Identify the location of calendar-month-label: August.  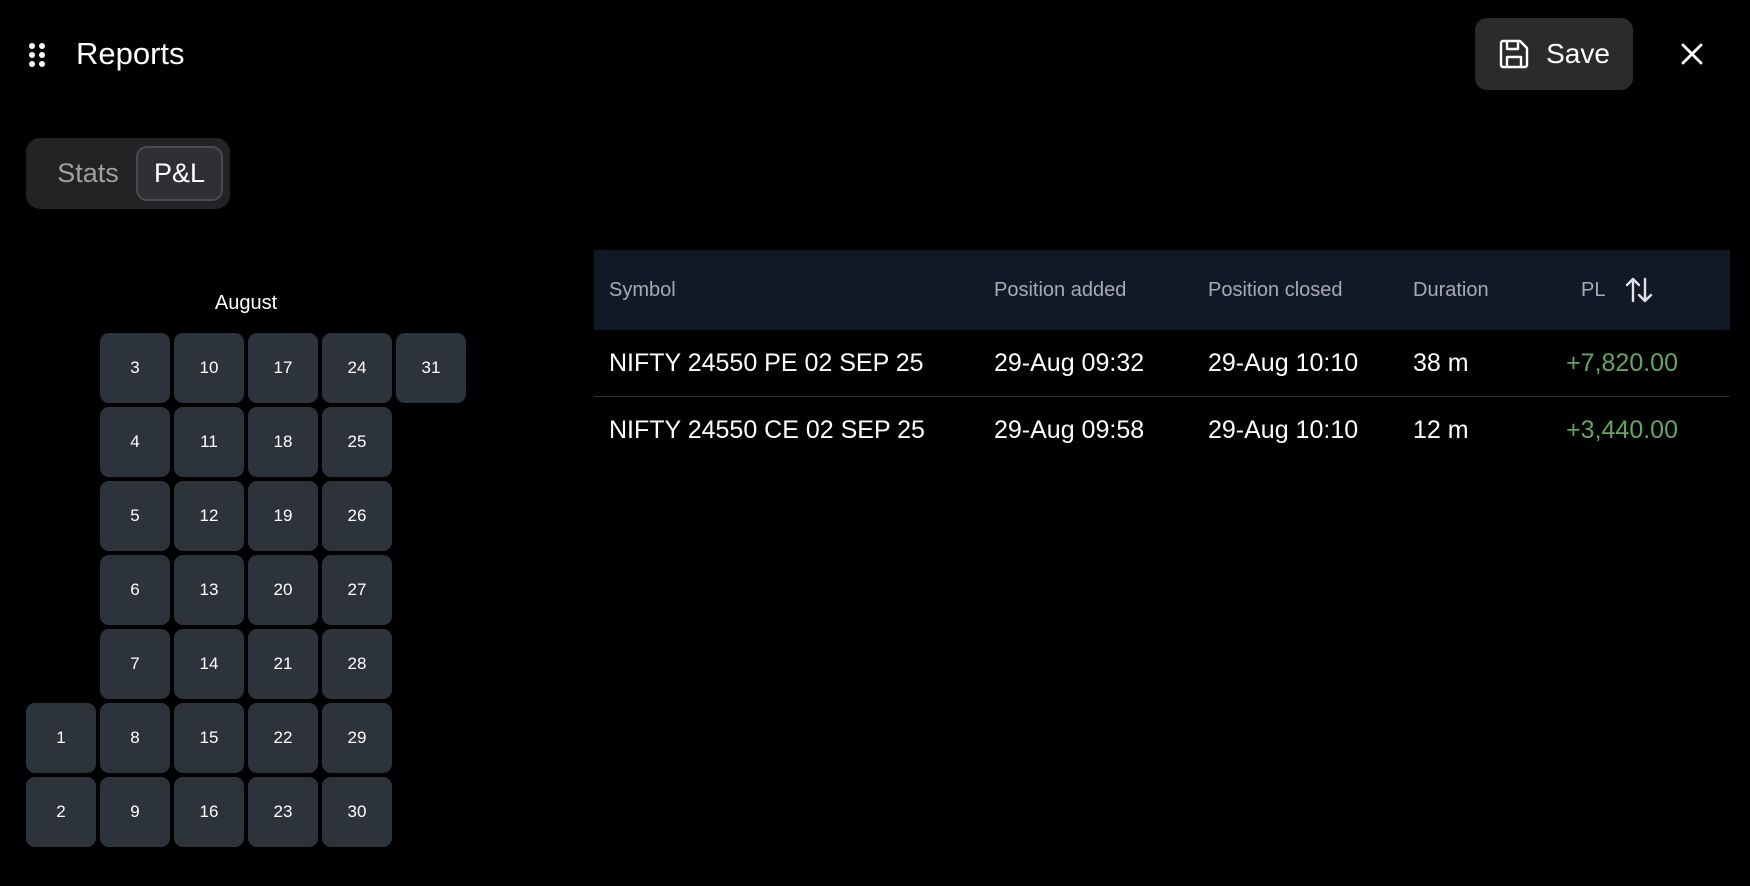
(246, 303).